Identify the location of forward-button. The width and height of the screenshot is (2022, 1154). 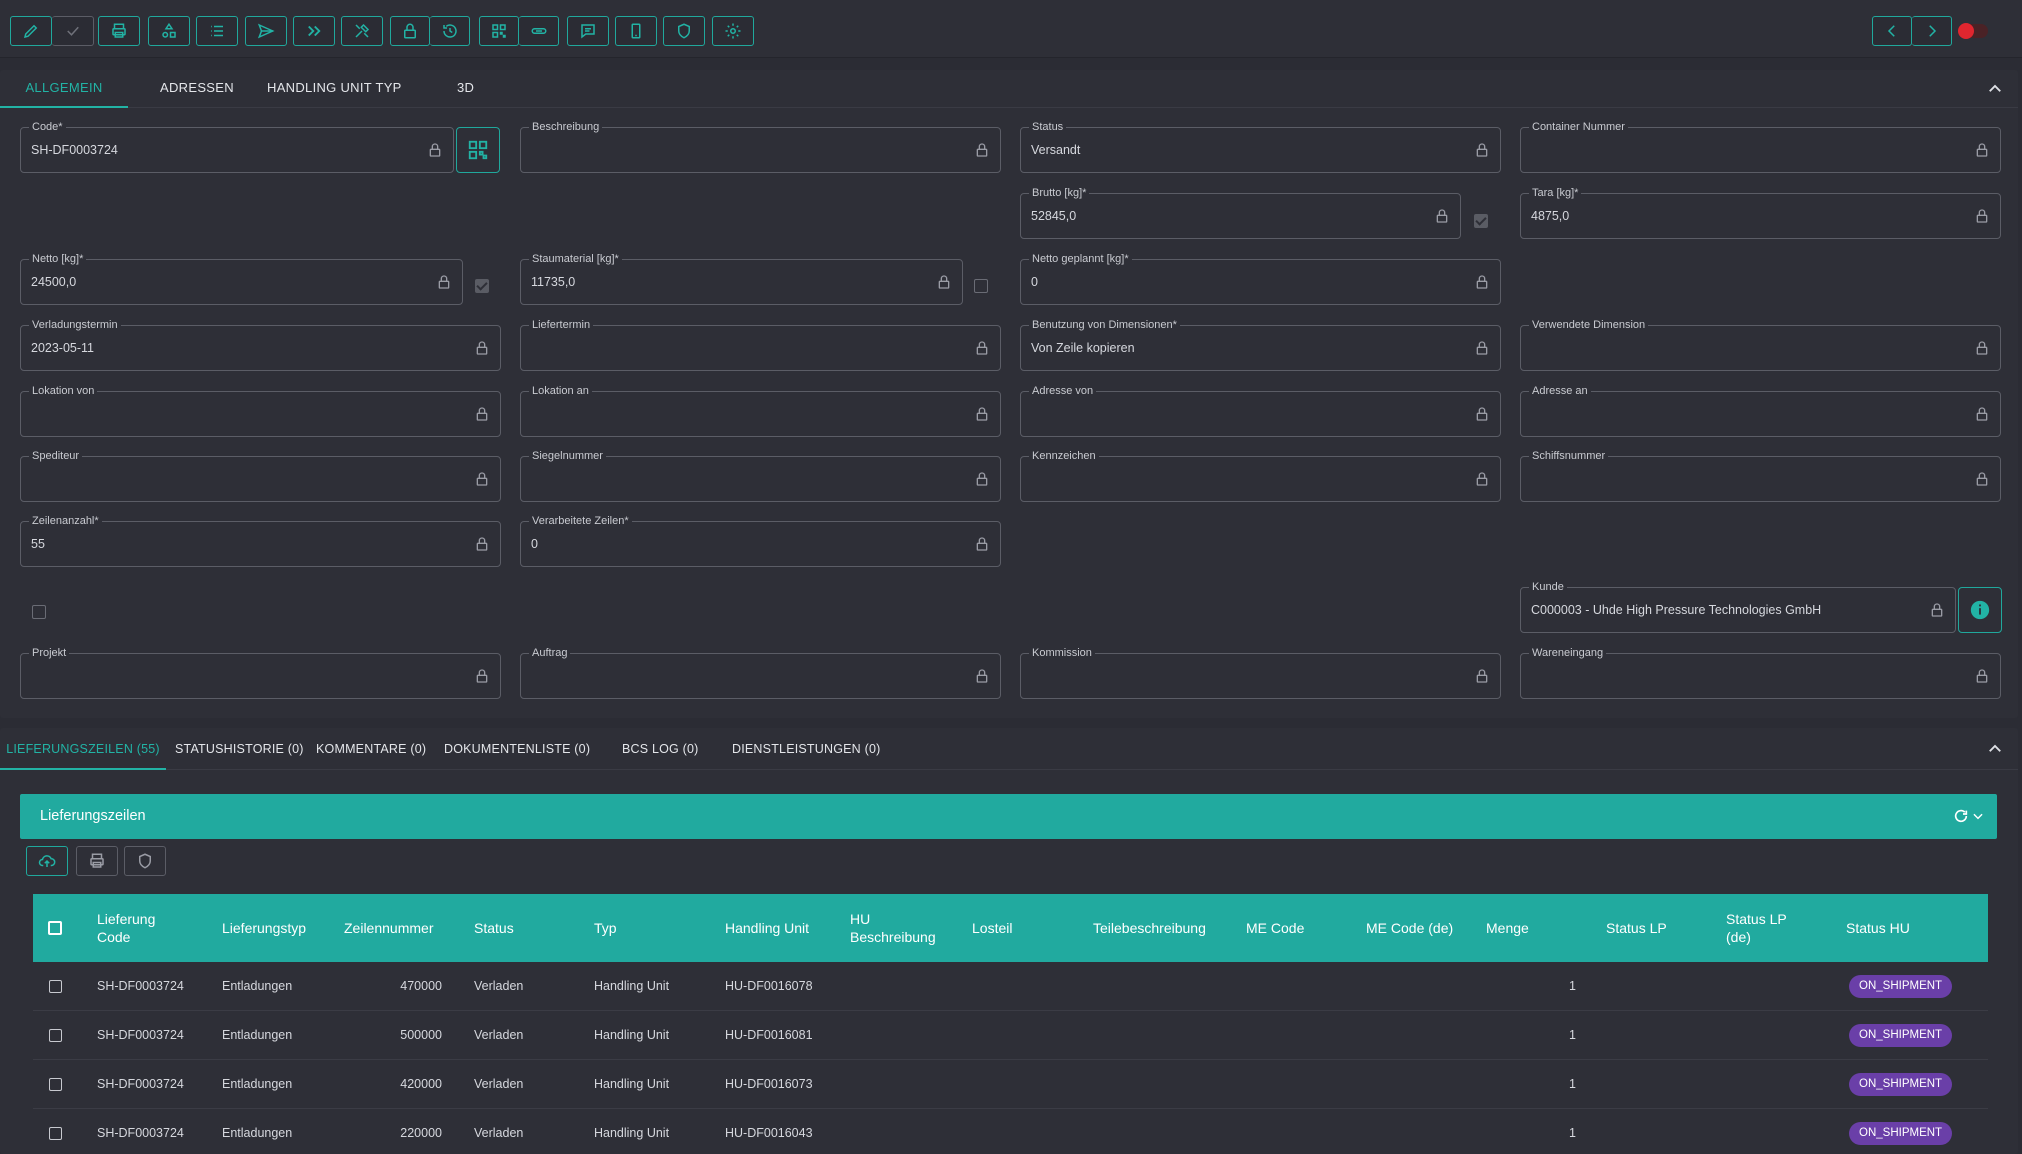
(314, 31).